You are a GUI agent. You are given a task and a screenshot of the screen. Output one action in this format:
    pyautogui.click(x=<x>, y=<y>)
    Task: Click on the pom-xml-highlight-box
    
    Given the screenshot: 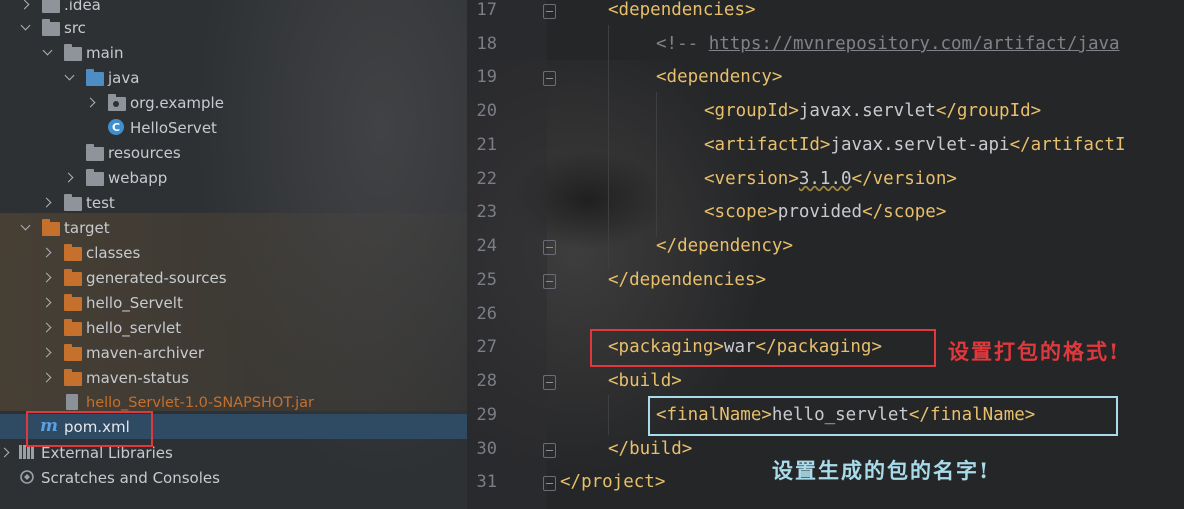 What is the action you would take?
    pyautogui.click(x=89, y=429)
    